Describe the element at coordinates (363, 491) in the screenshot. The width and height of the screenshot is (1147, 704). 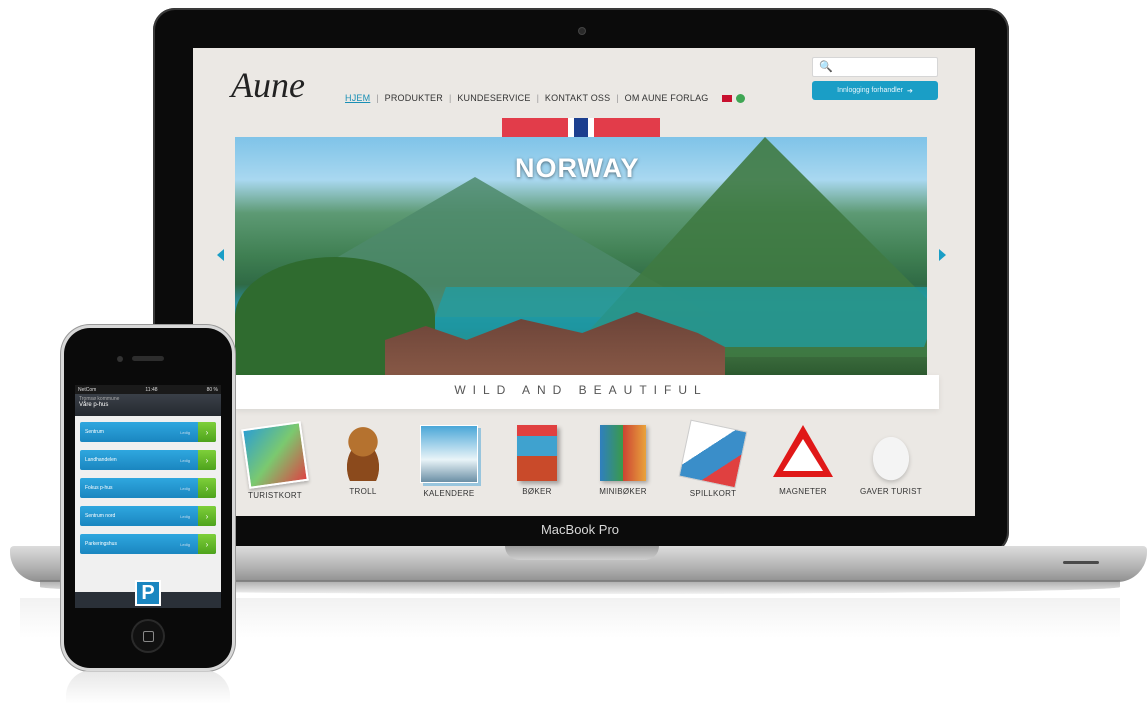
I see `product-label: TROLL` at that location.